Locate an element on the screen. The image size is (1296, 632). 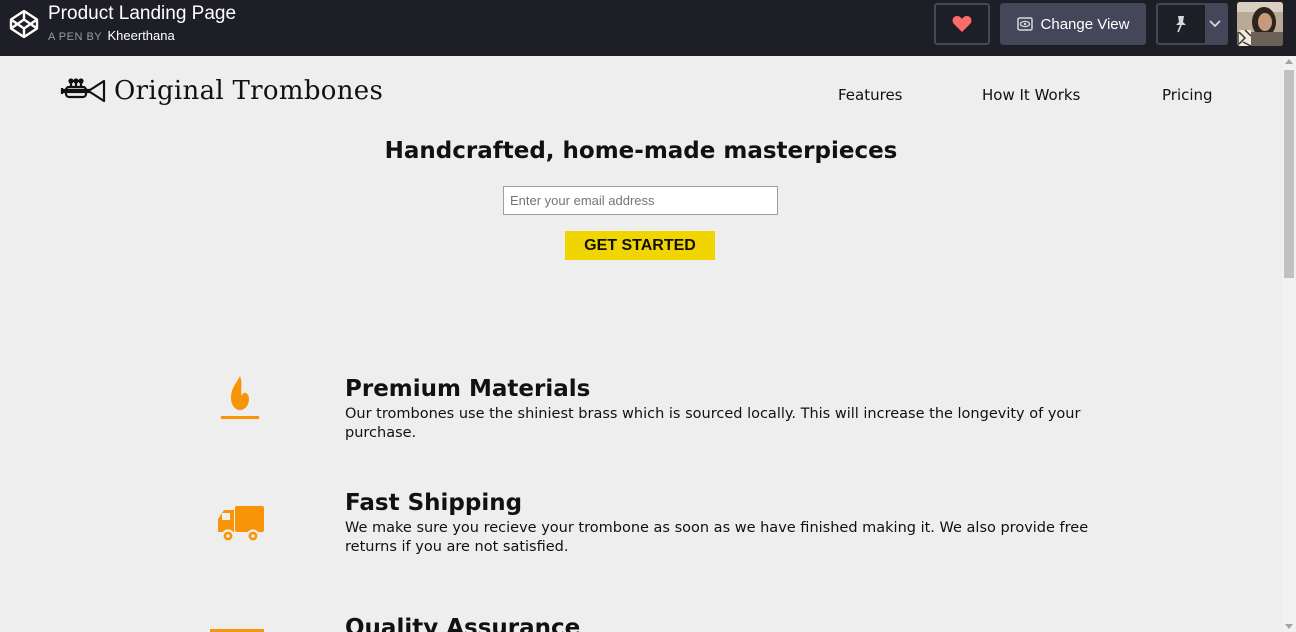
hero-headline: Handcrafted, home-made masterpieces is located at coordinates (641, 151).